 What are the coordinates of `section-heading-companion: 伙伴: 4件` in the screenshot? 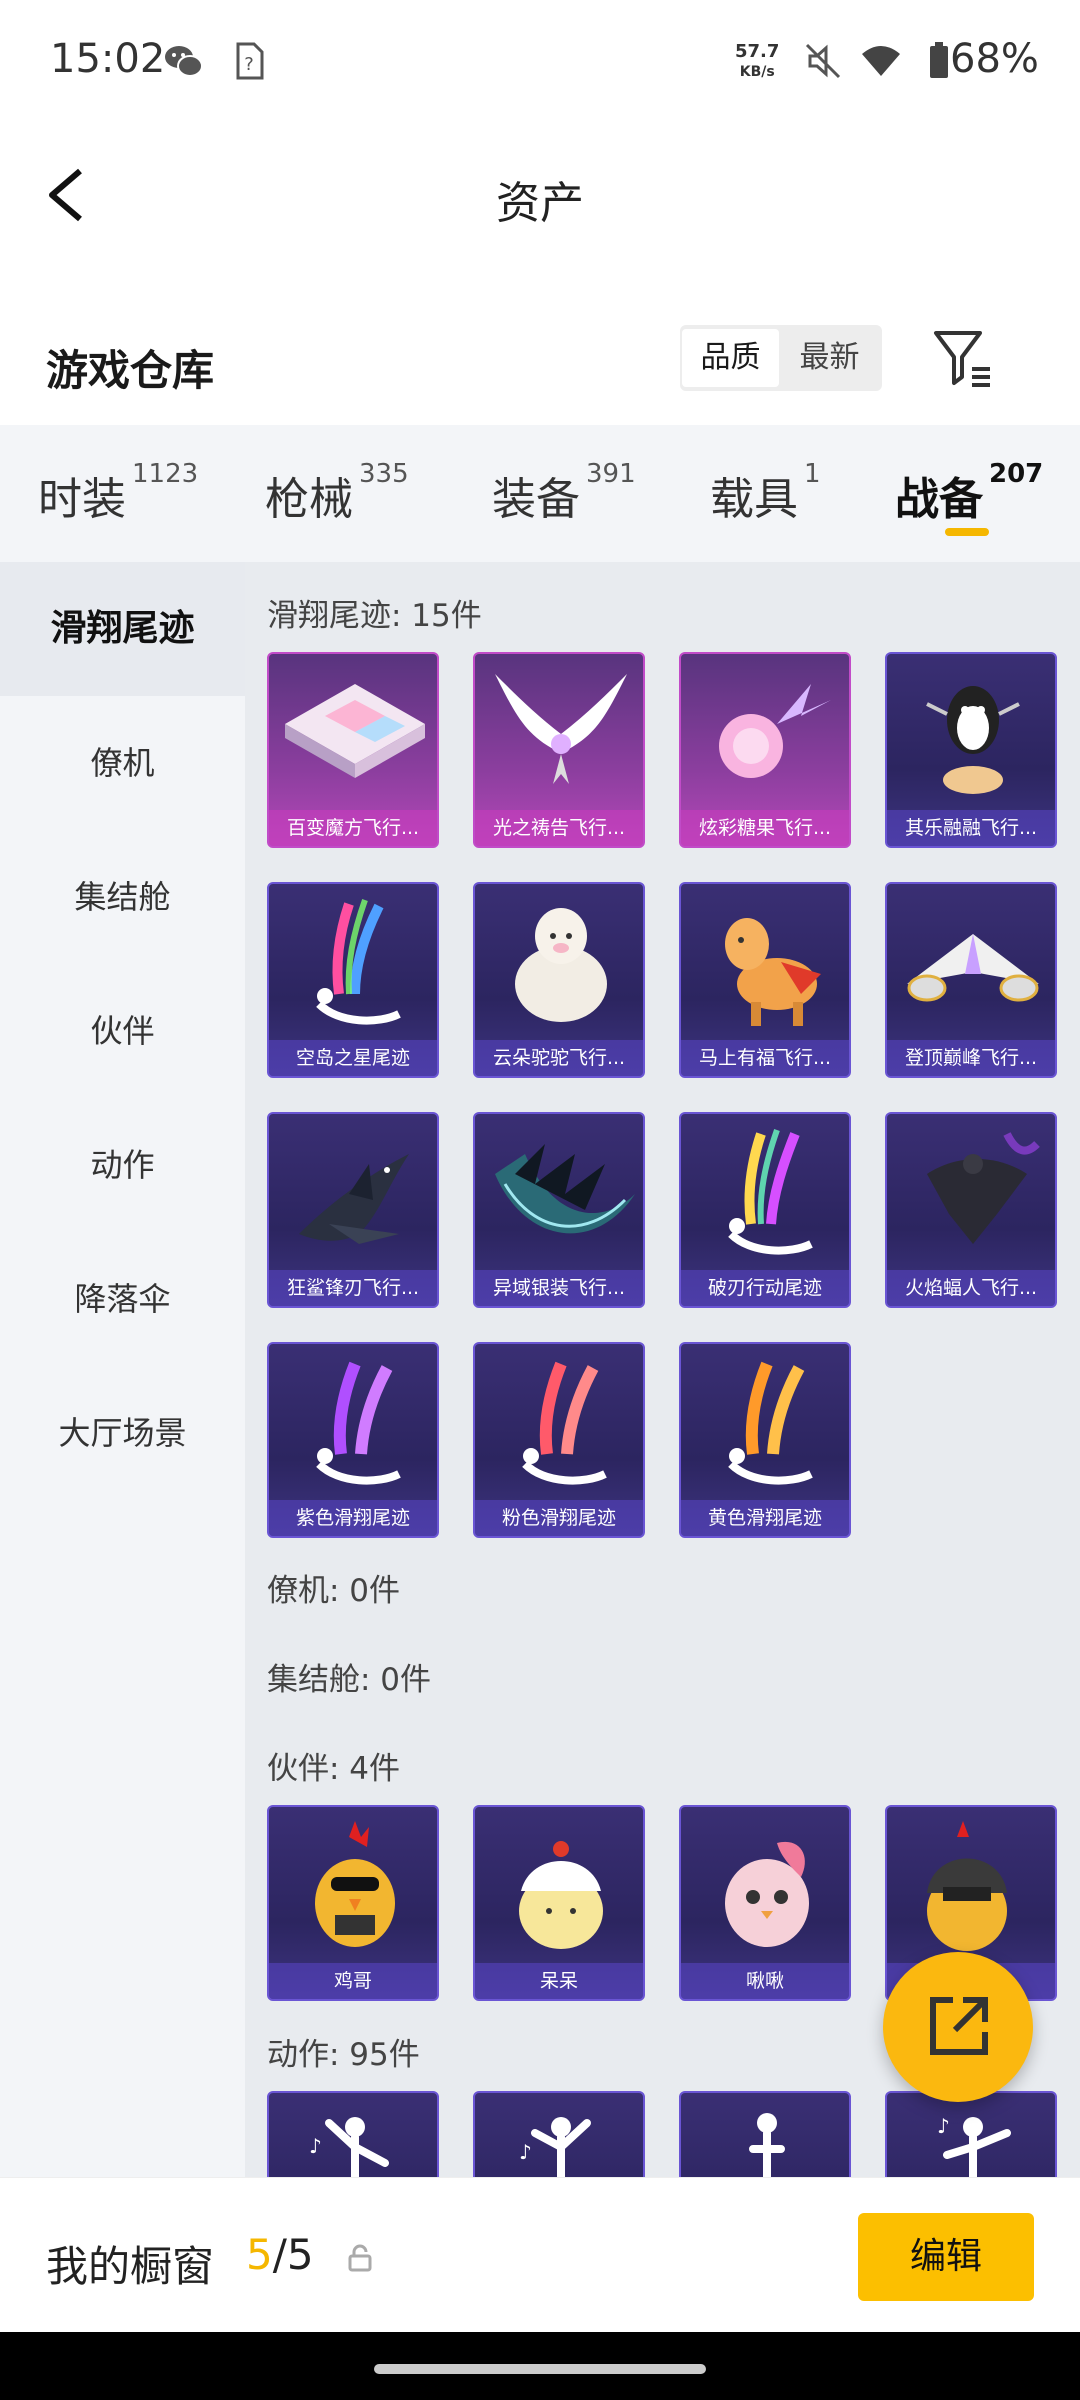 It's located at (334, 1769).